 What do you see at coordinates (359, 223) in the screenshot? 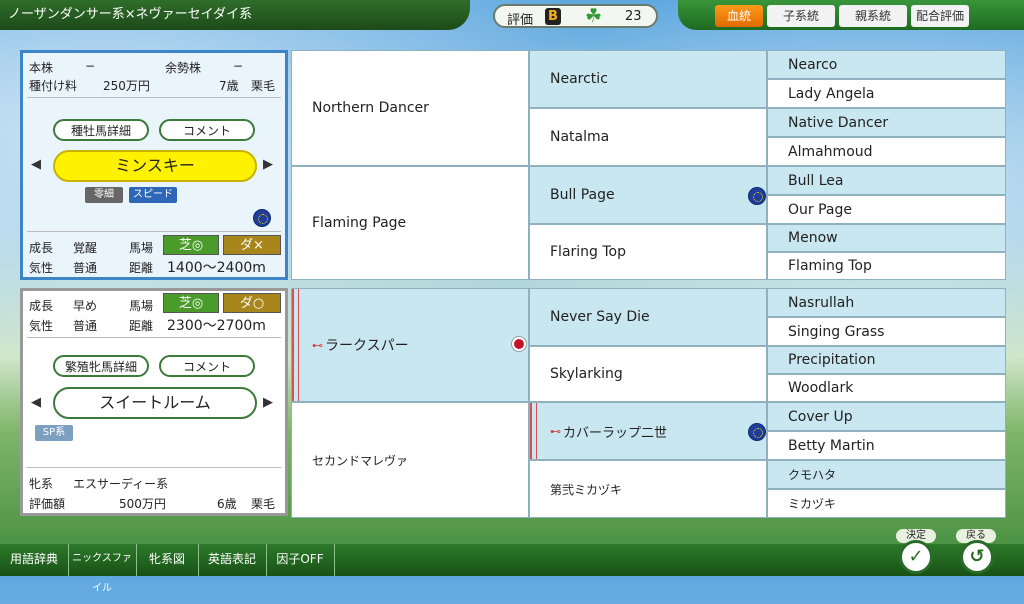
I see `horse-name: Flaming Page` at bounding box center [359, 223].